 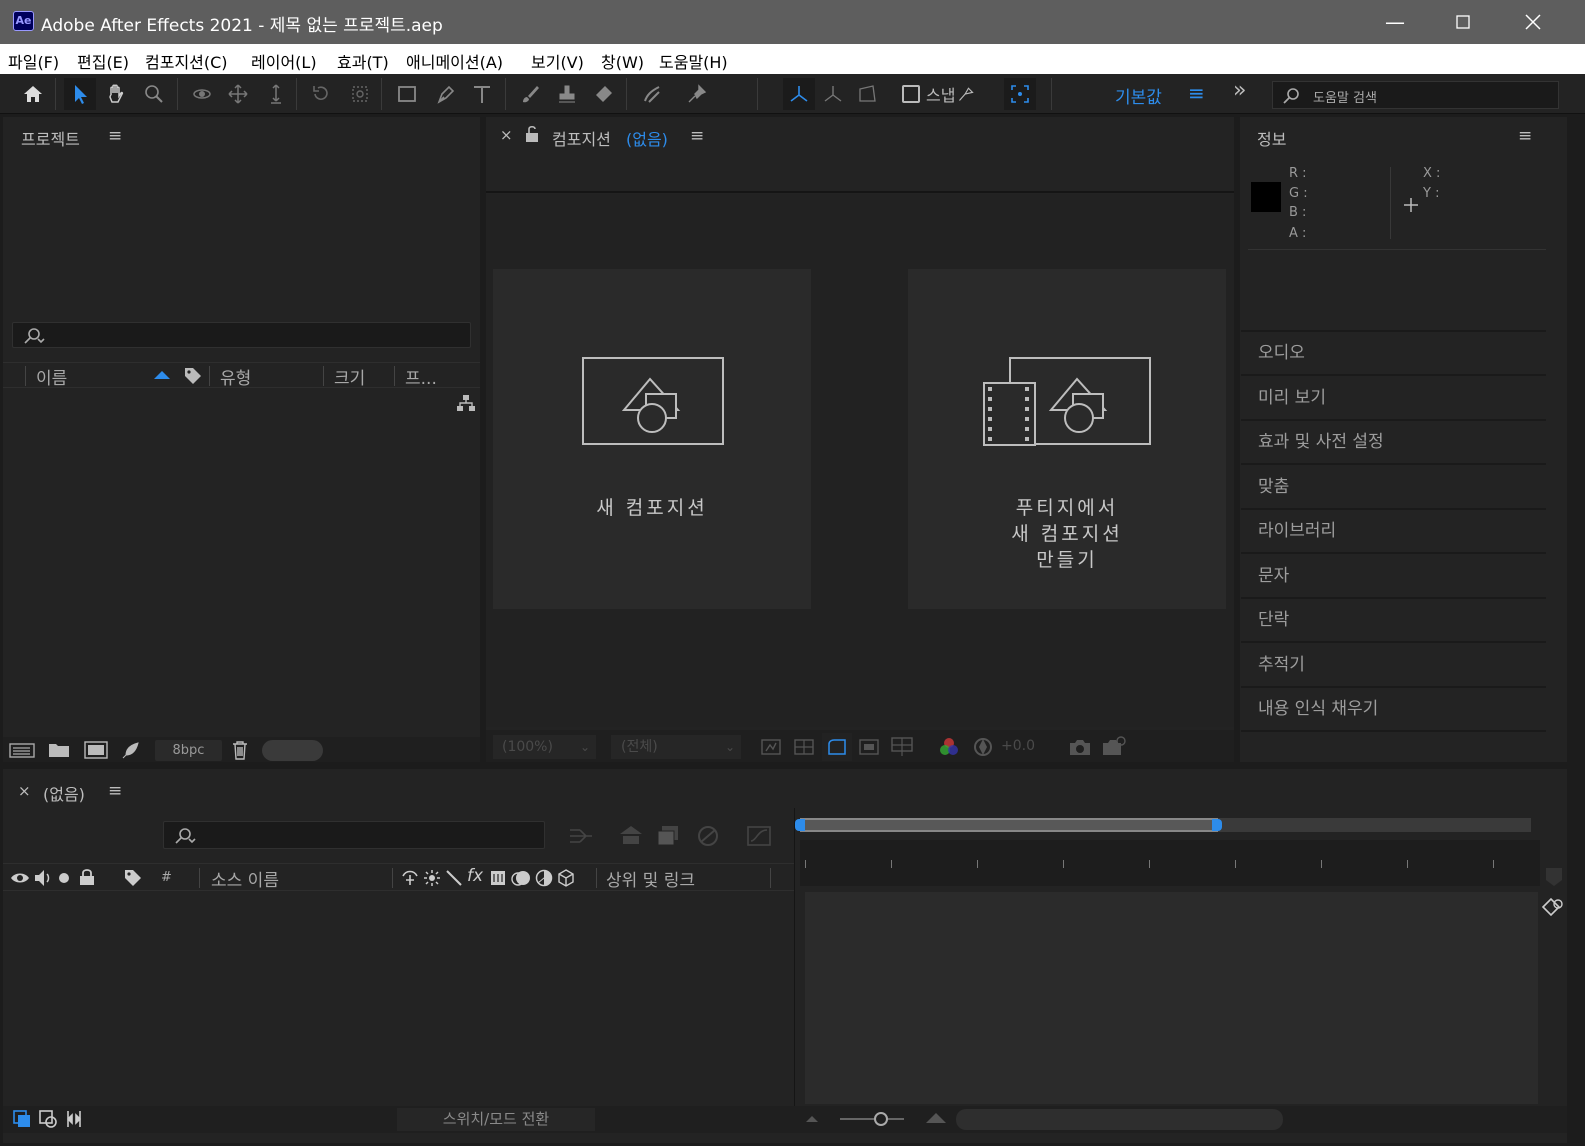 I want to click on clone-stamp-icon, so click(x=567, y=94).